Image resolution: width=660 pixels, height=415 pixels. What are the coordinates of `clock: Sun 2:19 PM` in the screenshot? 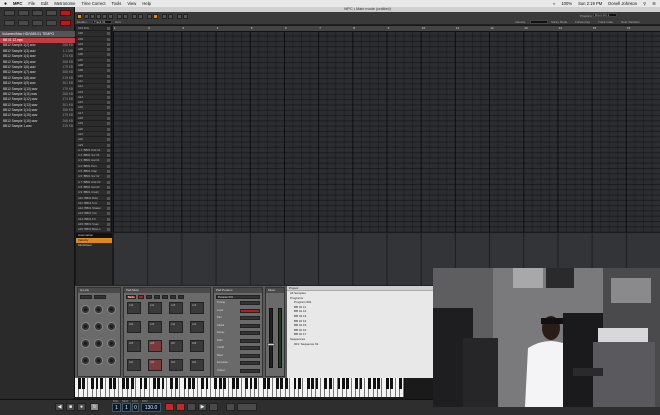 It's located at (590, 3).